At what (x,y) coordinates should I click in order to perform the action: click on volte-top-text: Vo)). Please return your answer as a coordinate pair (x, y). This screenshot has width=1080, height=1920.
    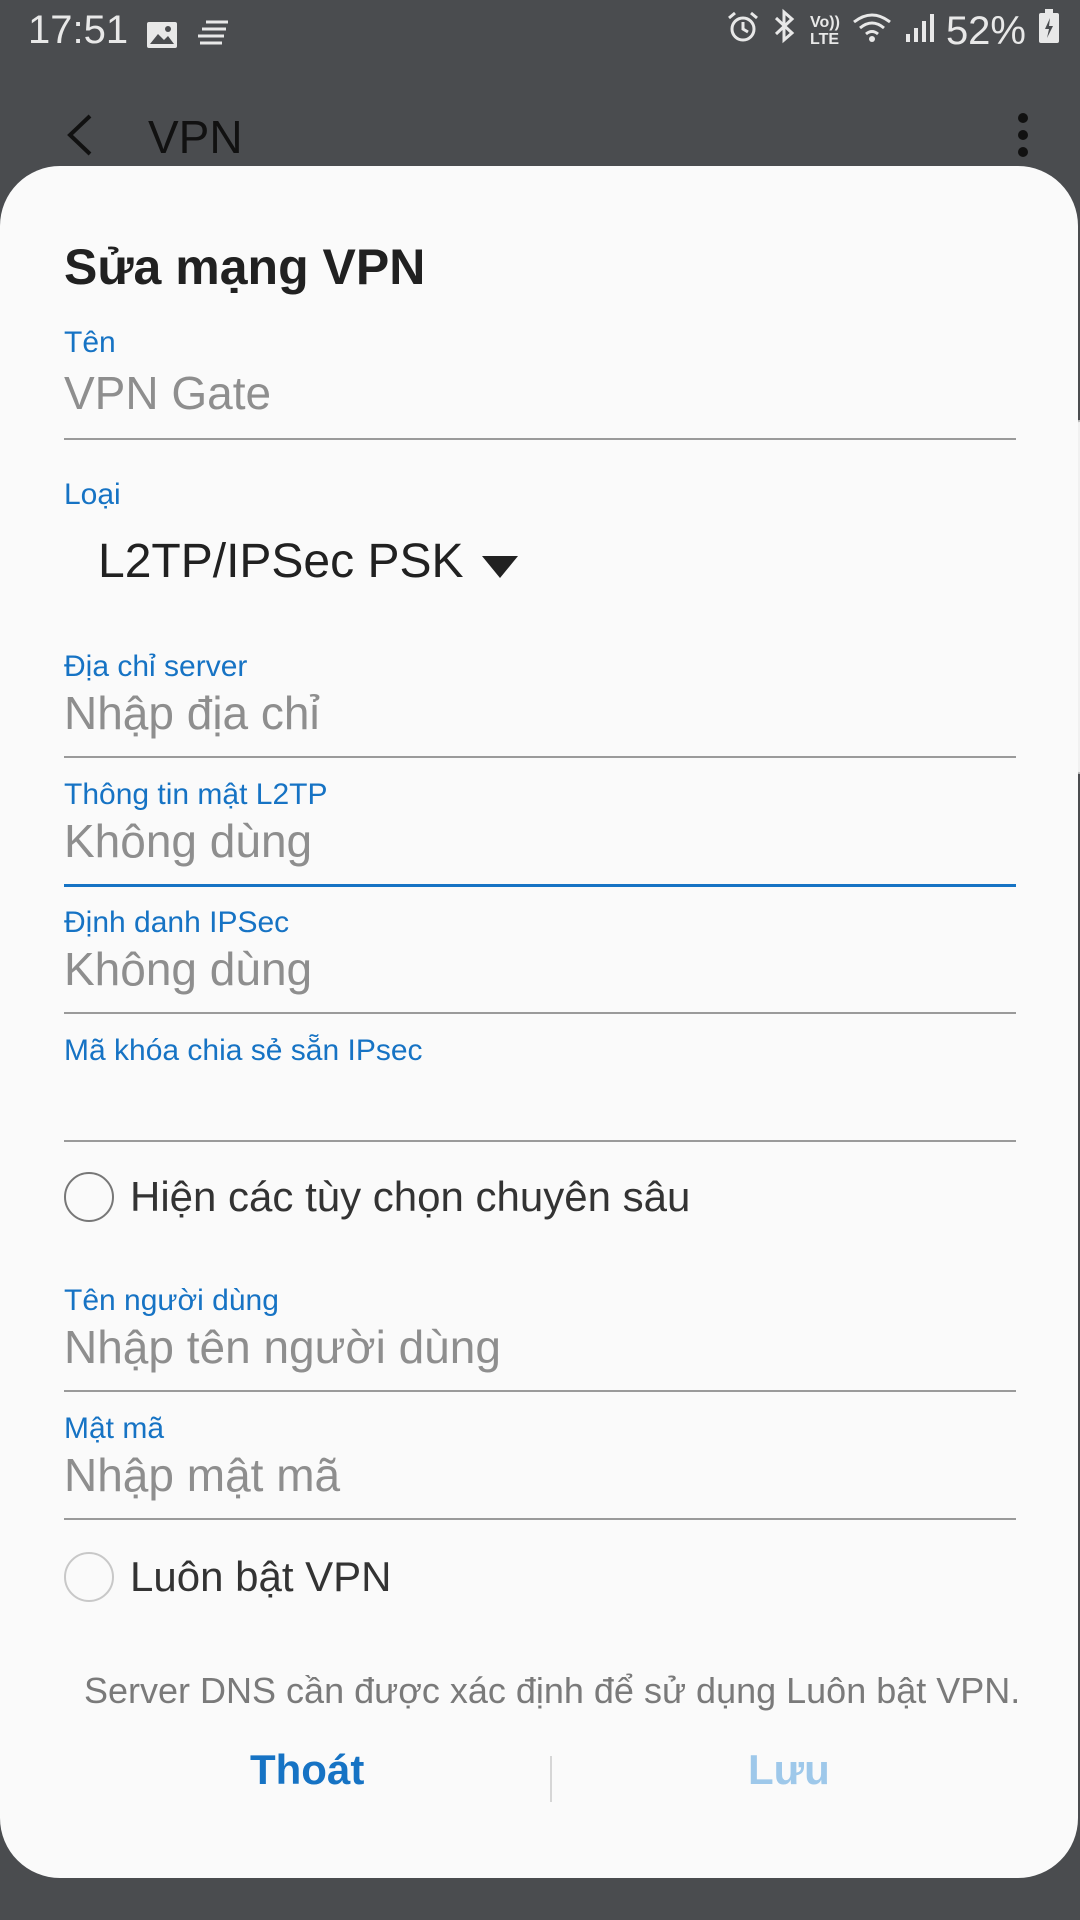
    Looking at the image, I should click on (825, 22).